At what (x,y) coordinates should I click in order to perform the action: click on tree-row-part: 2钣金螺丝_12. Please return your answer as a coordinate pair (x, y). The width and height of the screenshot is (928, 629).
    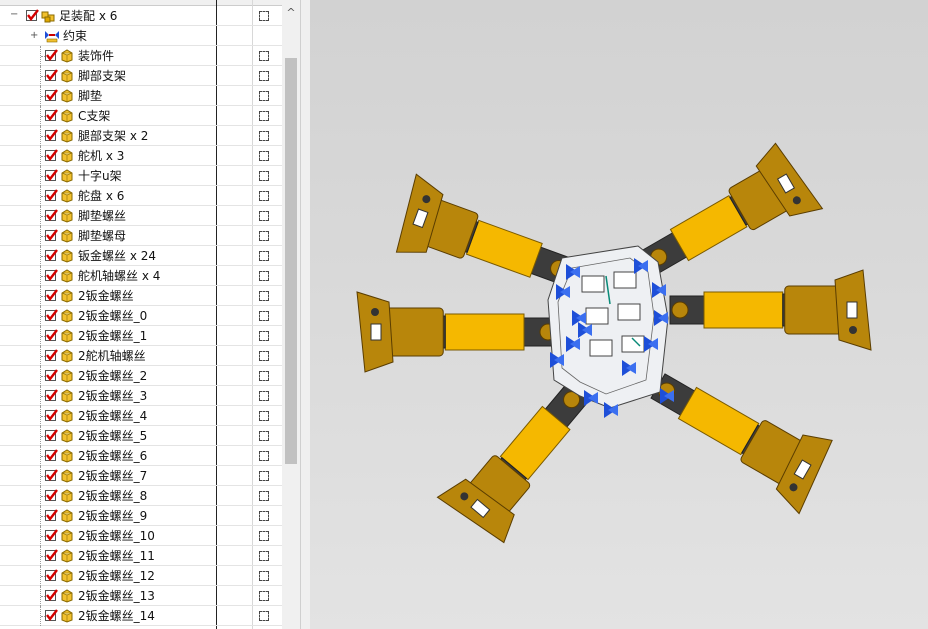
    Looking at the image, I should click on (141, 576).